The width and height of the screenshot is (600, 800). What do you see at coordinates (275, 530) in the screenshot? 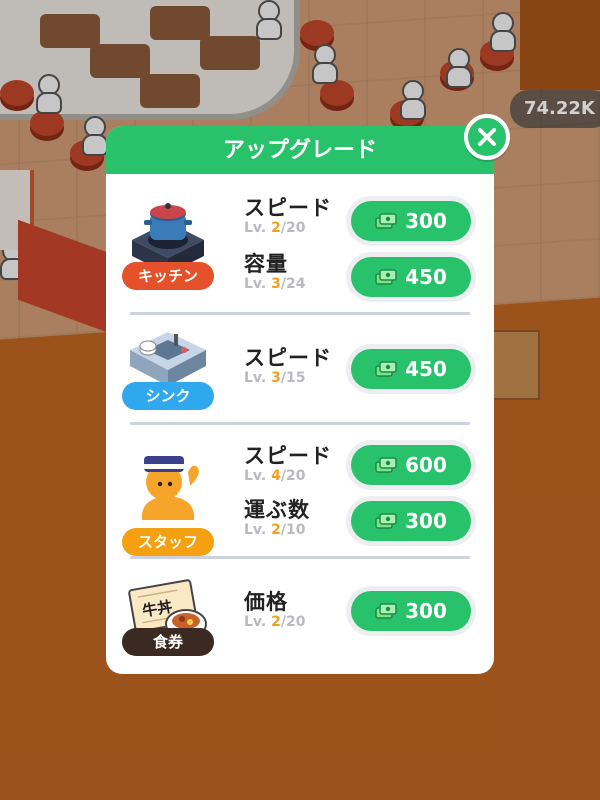
I see `stat-level: Lv. 2/10` at bounding box center [275, 530].